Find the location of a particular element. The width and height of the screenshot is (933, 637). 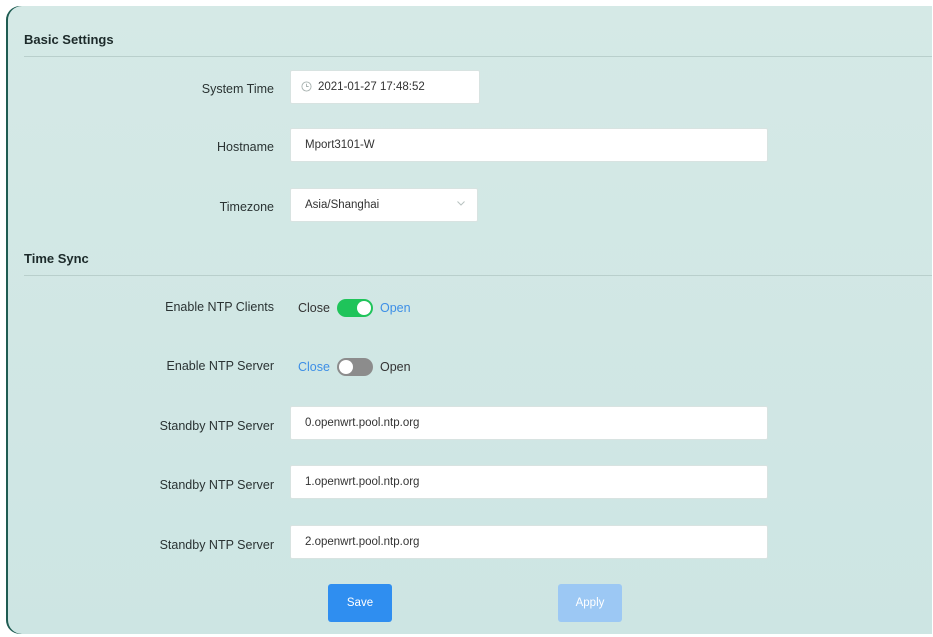

basic-settings-title: Basic Settings is located at coordinates (69, 39).